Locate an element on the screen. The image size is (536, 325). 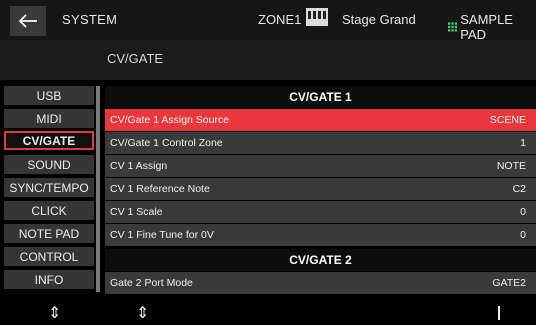
top-bar: SYSTEM ZONE1 Stage Grand SAMPLE PAD is located at coordinates (268, 21).